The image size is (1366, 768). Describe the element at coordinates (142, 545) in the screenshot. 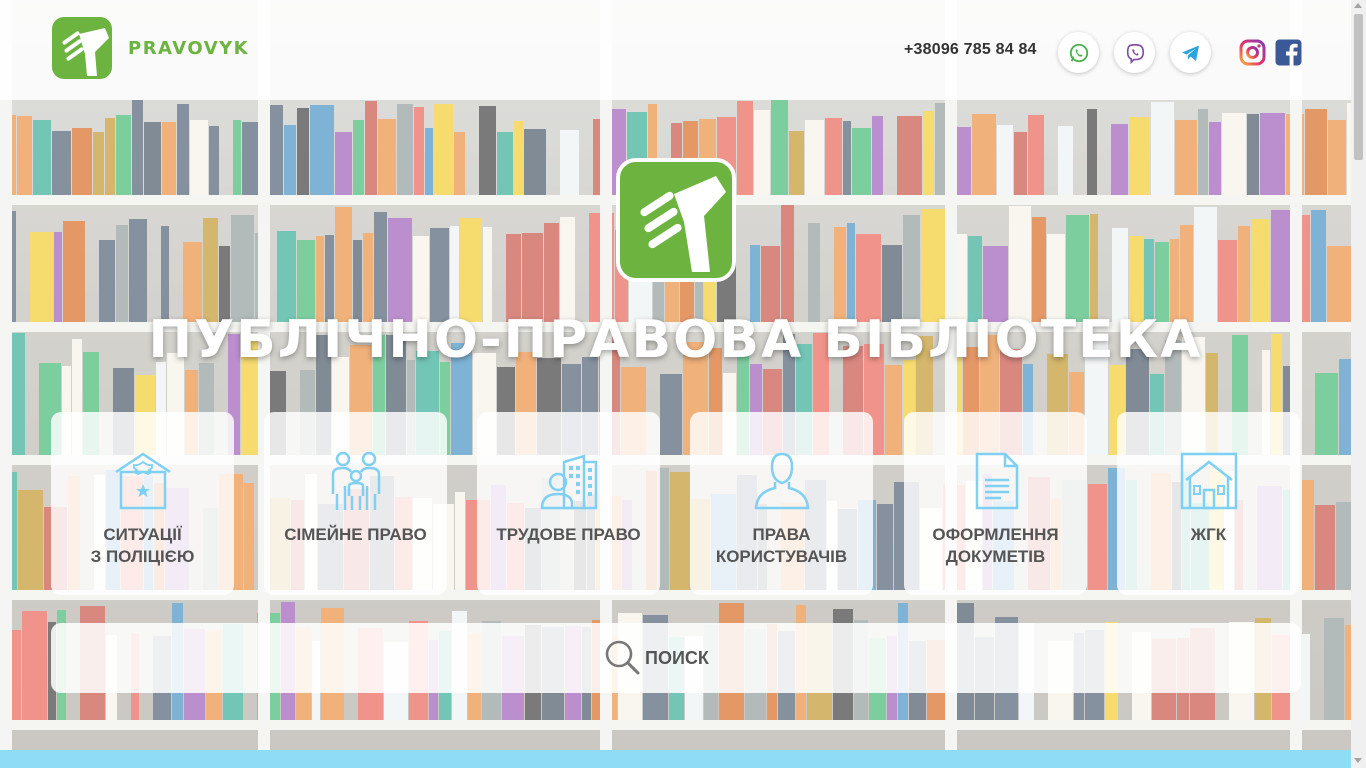

I see `category-label: СИТУАЦІЇ З ПОЛІЦІЄЮ` at that location.